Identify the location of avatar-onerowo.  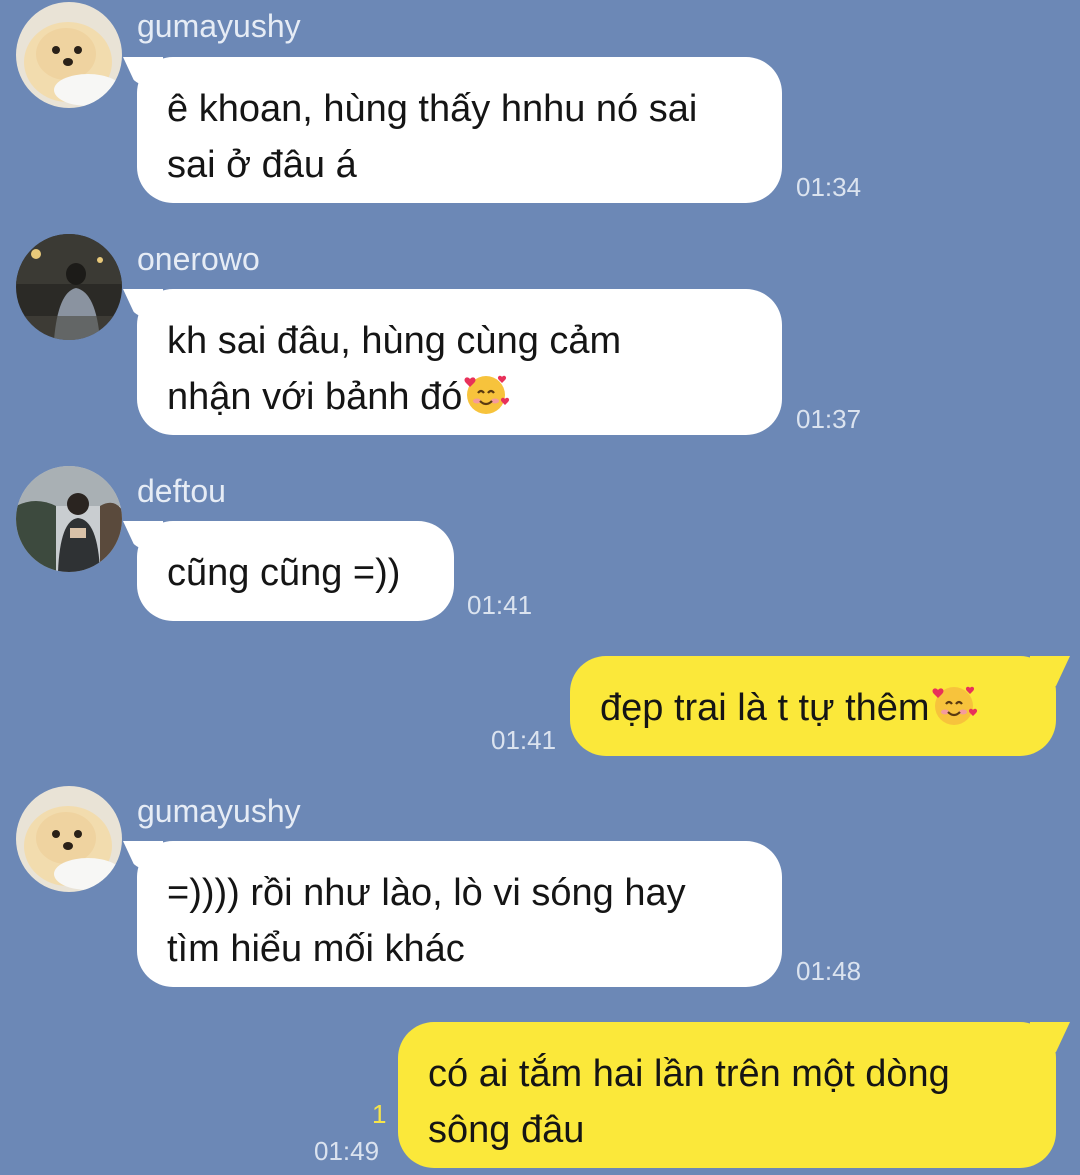
(69, 287).